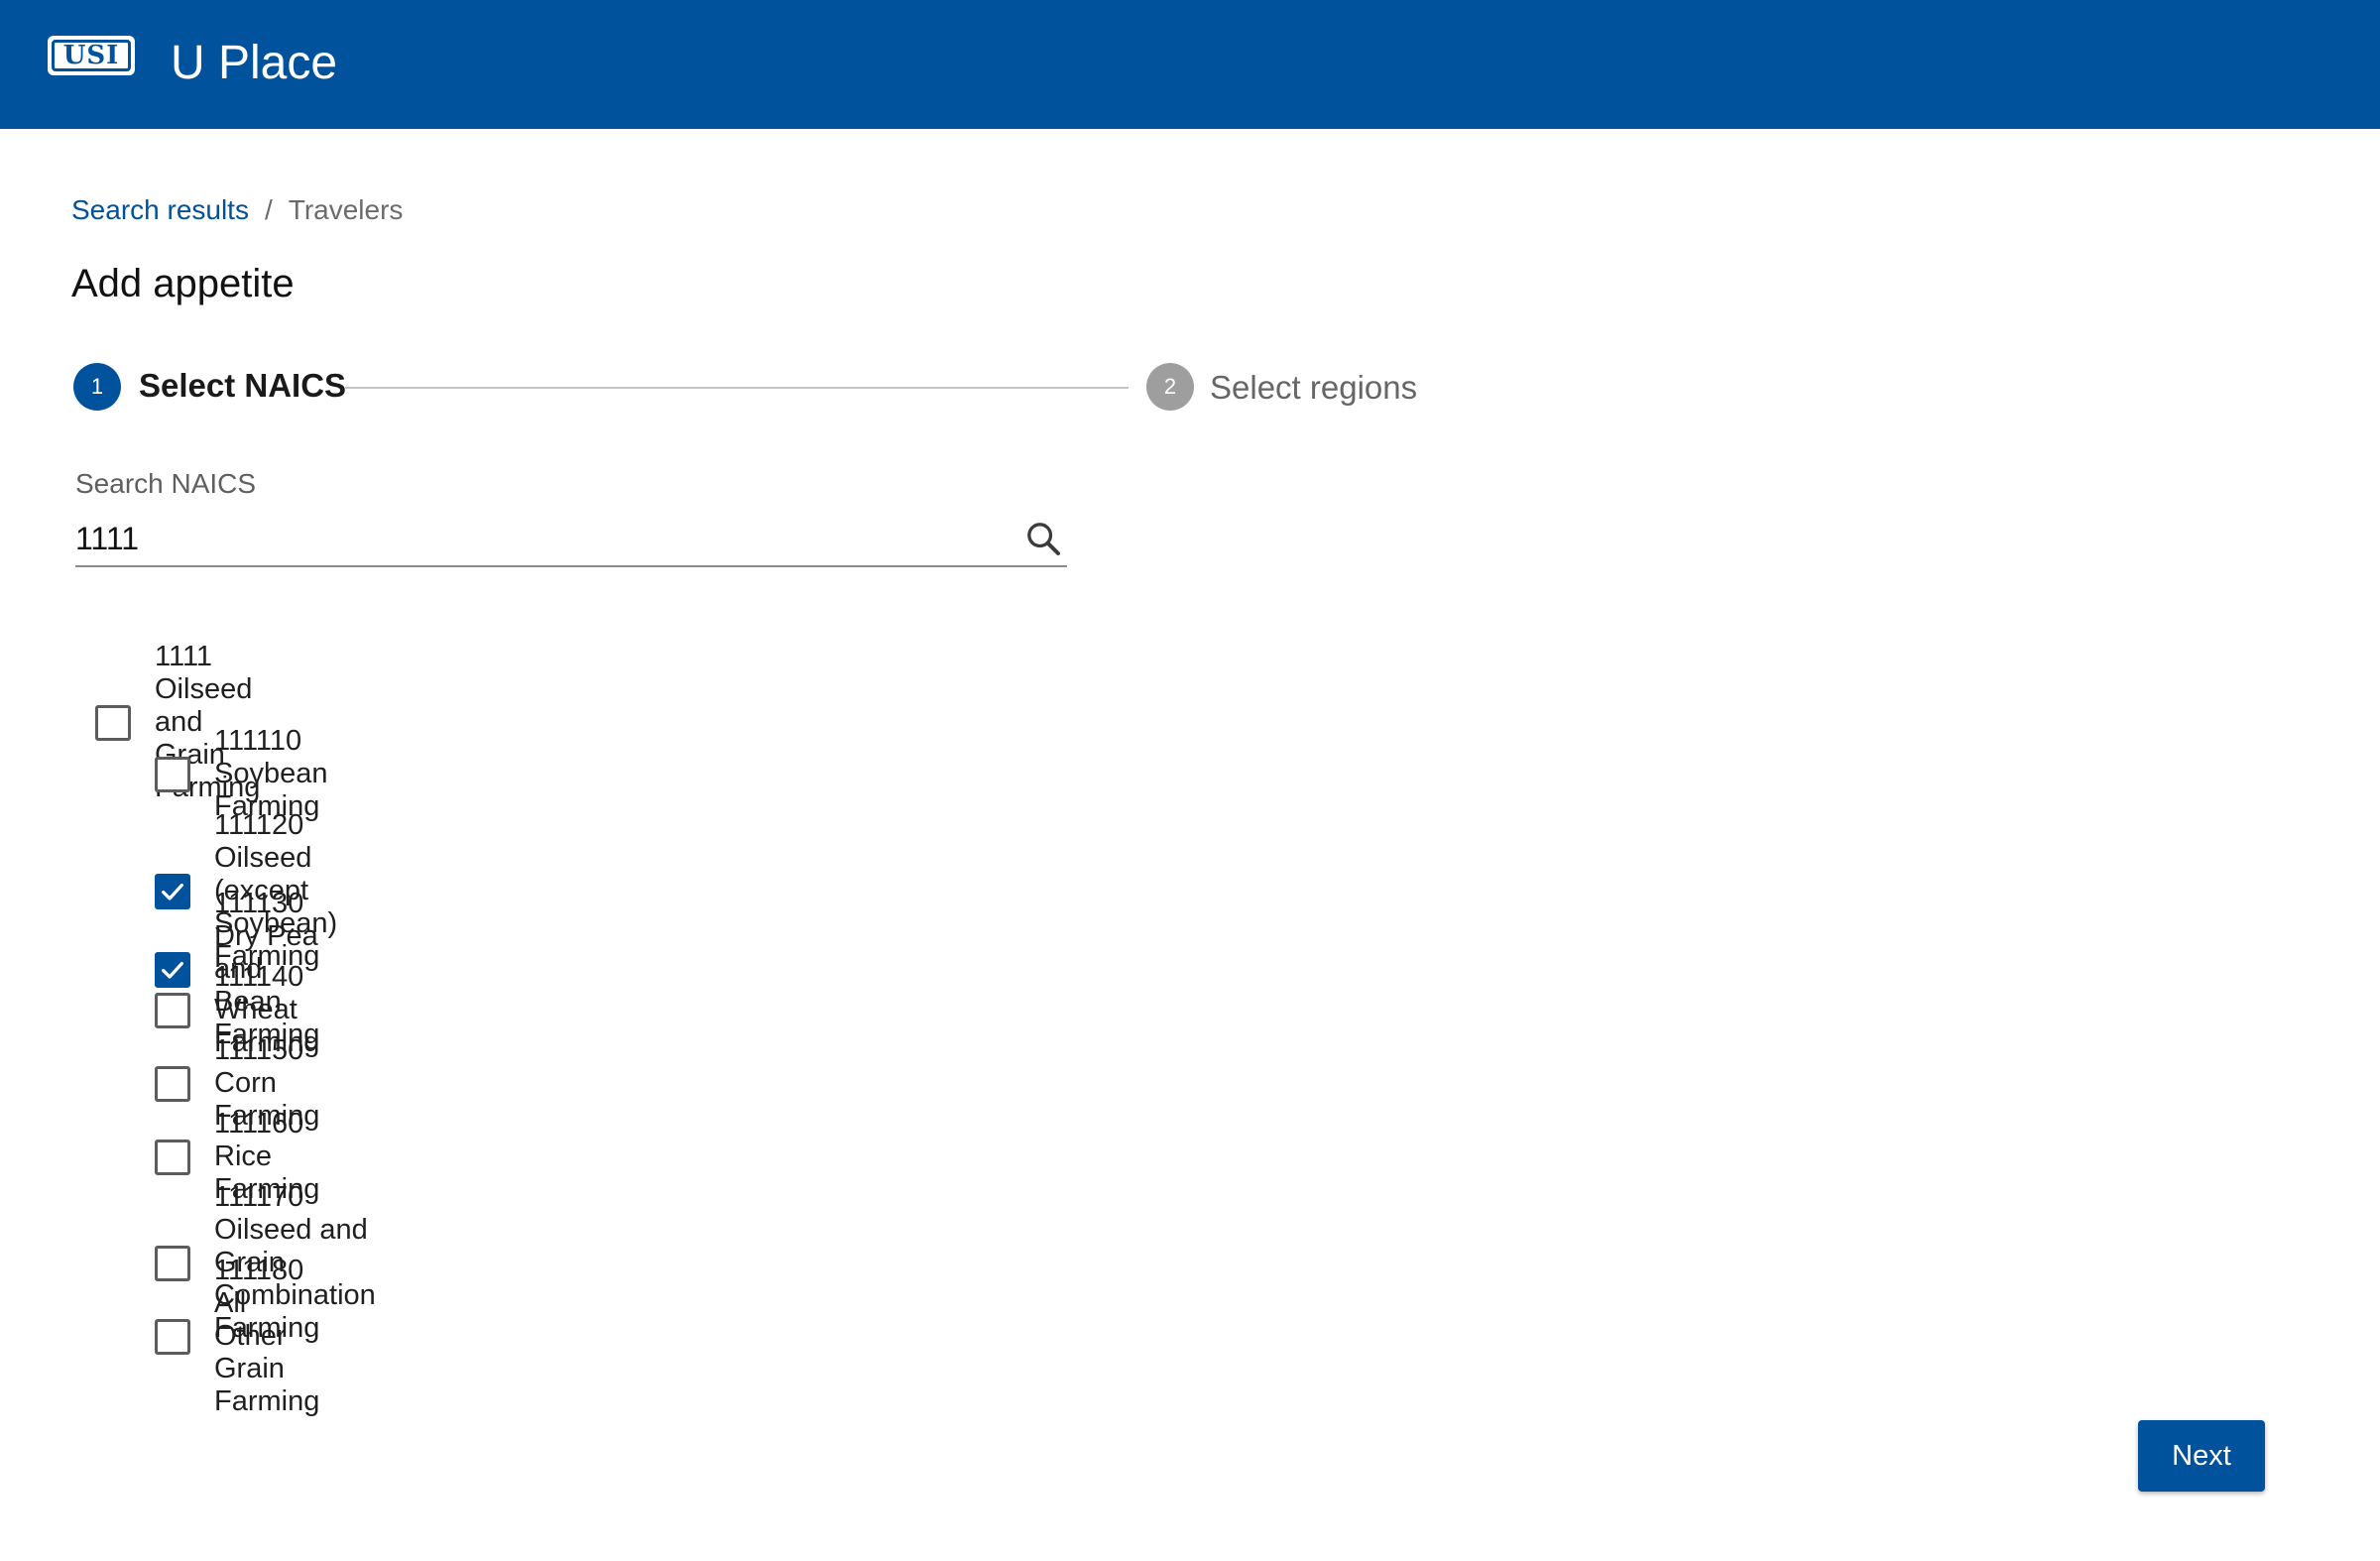 Image resolution: width=2380 pixels, height=1561 pixels. What do you see at coordinates (2201, 1456) in the screenshot?
I see `next-button: Next` at bounding box center [2201, 1456].